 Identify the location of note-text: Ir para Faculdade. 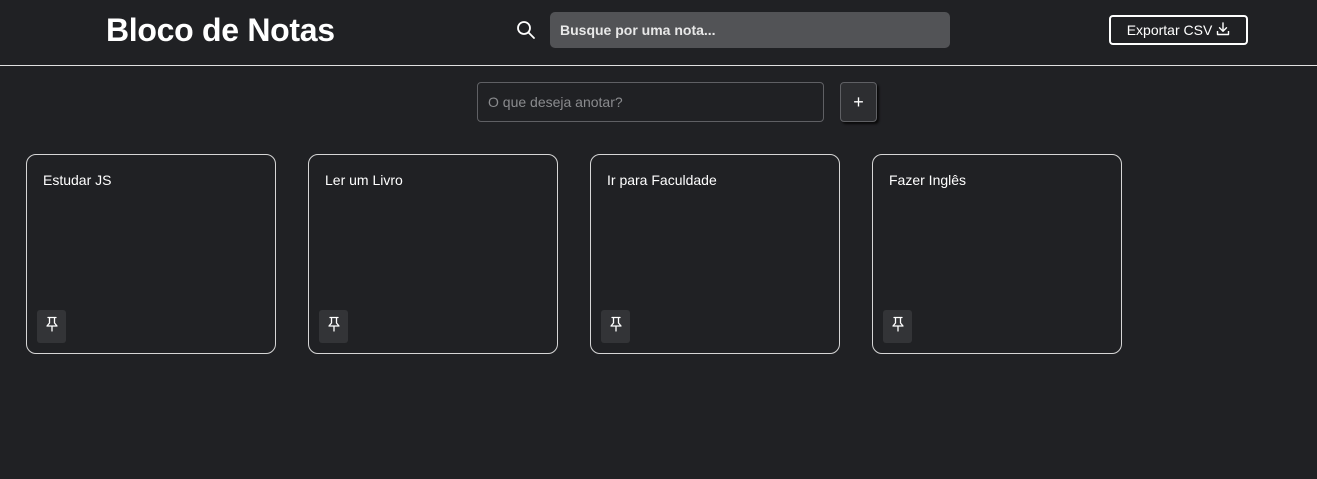
(662, 180).